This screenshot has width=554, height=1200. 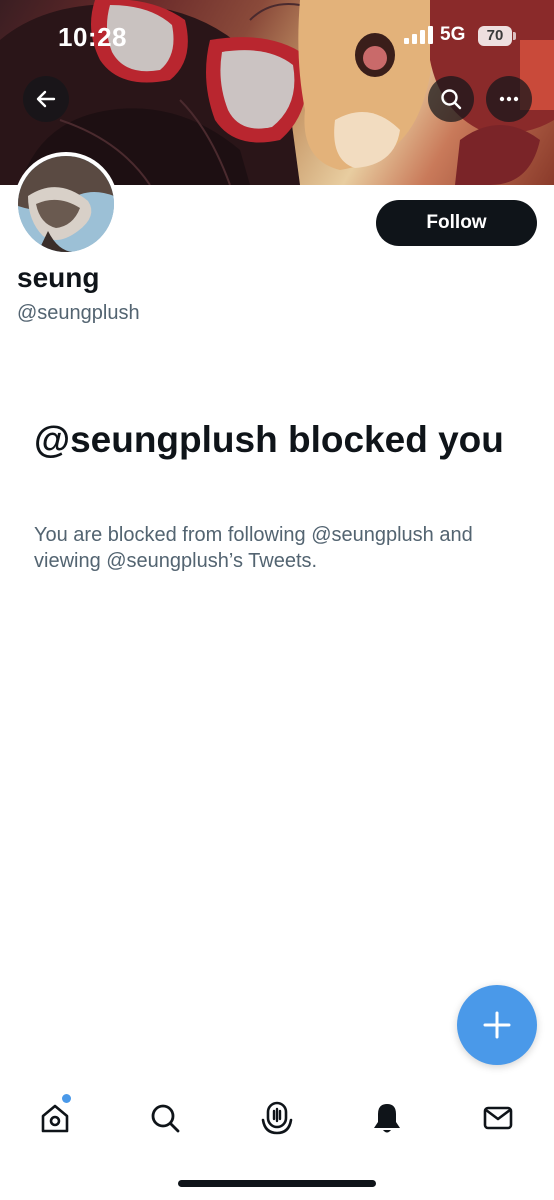 I want to click on bottom-navigation, so click(x=277, y=1116).